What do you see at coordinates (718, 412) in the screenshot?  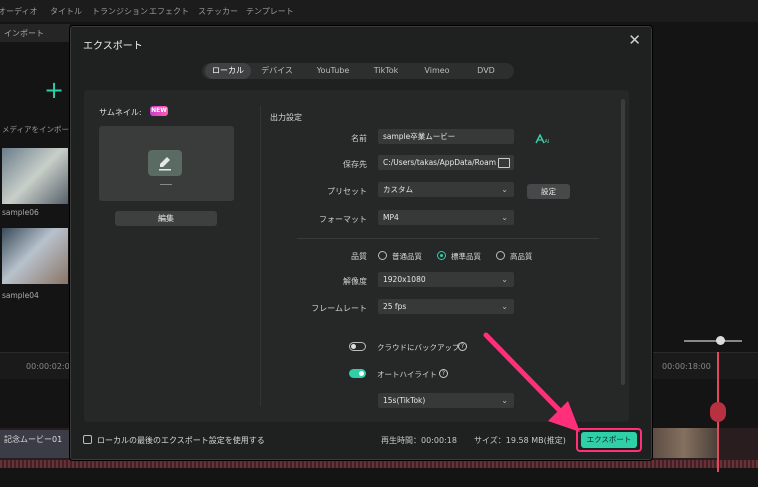 I see `playhead-handle` at bounding box center [718, 412].